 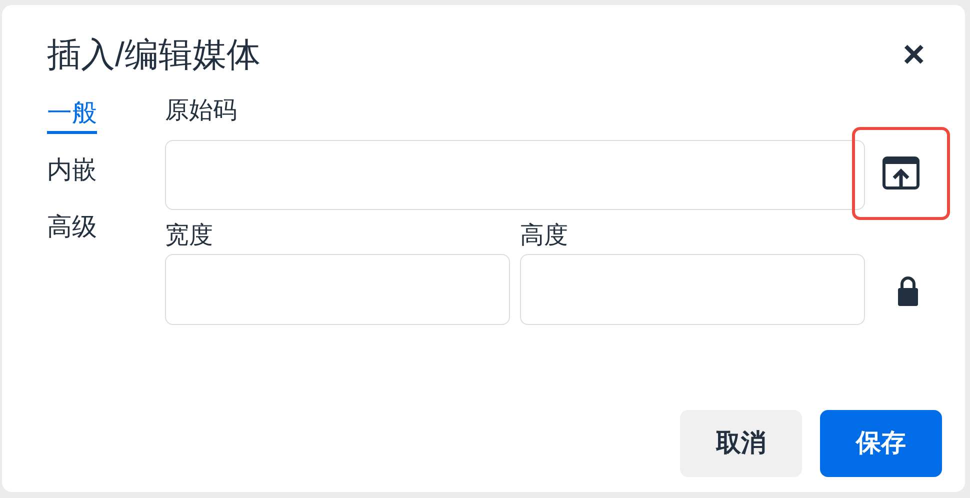 What do you see at coordinates (153, 55) in the screenshot?
I see `dialog-title: 插入/编辑媒体` at bounding box center [153, 55].